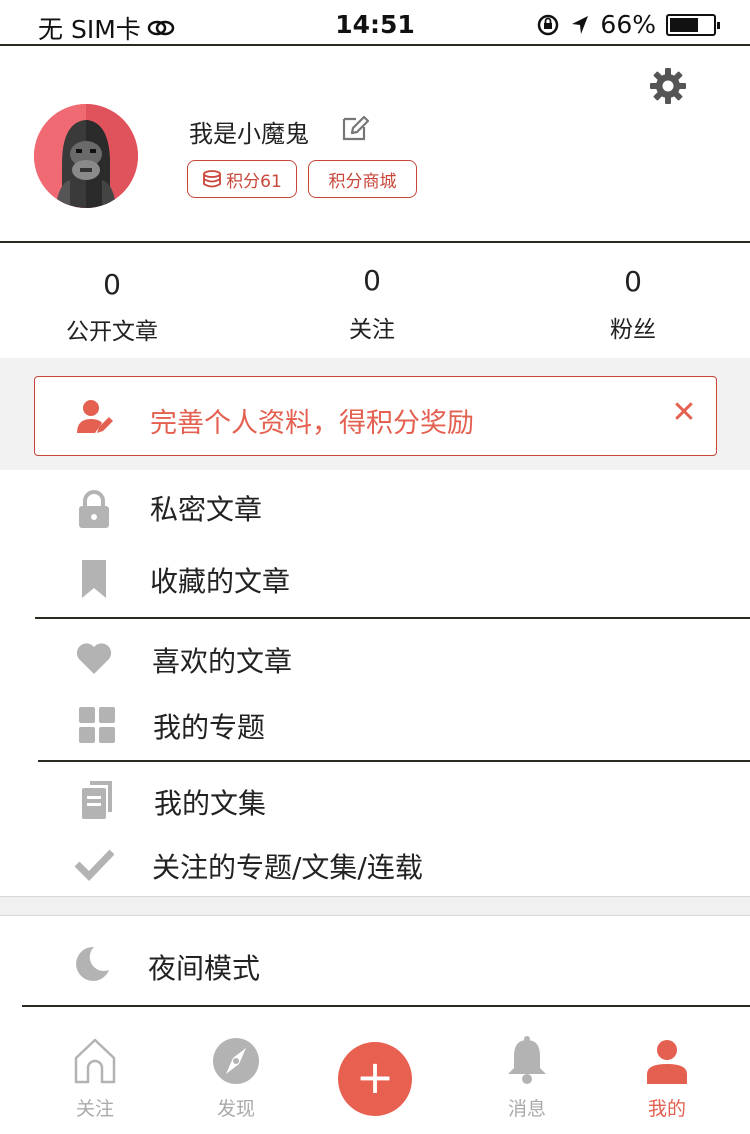 This screenshot has width=750, height=1134. Describe the element at coordinates (375, 964) in the screenshot. I see `menu-item-night-mode: 夜间模式` at that location.